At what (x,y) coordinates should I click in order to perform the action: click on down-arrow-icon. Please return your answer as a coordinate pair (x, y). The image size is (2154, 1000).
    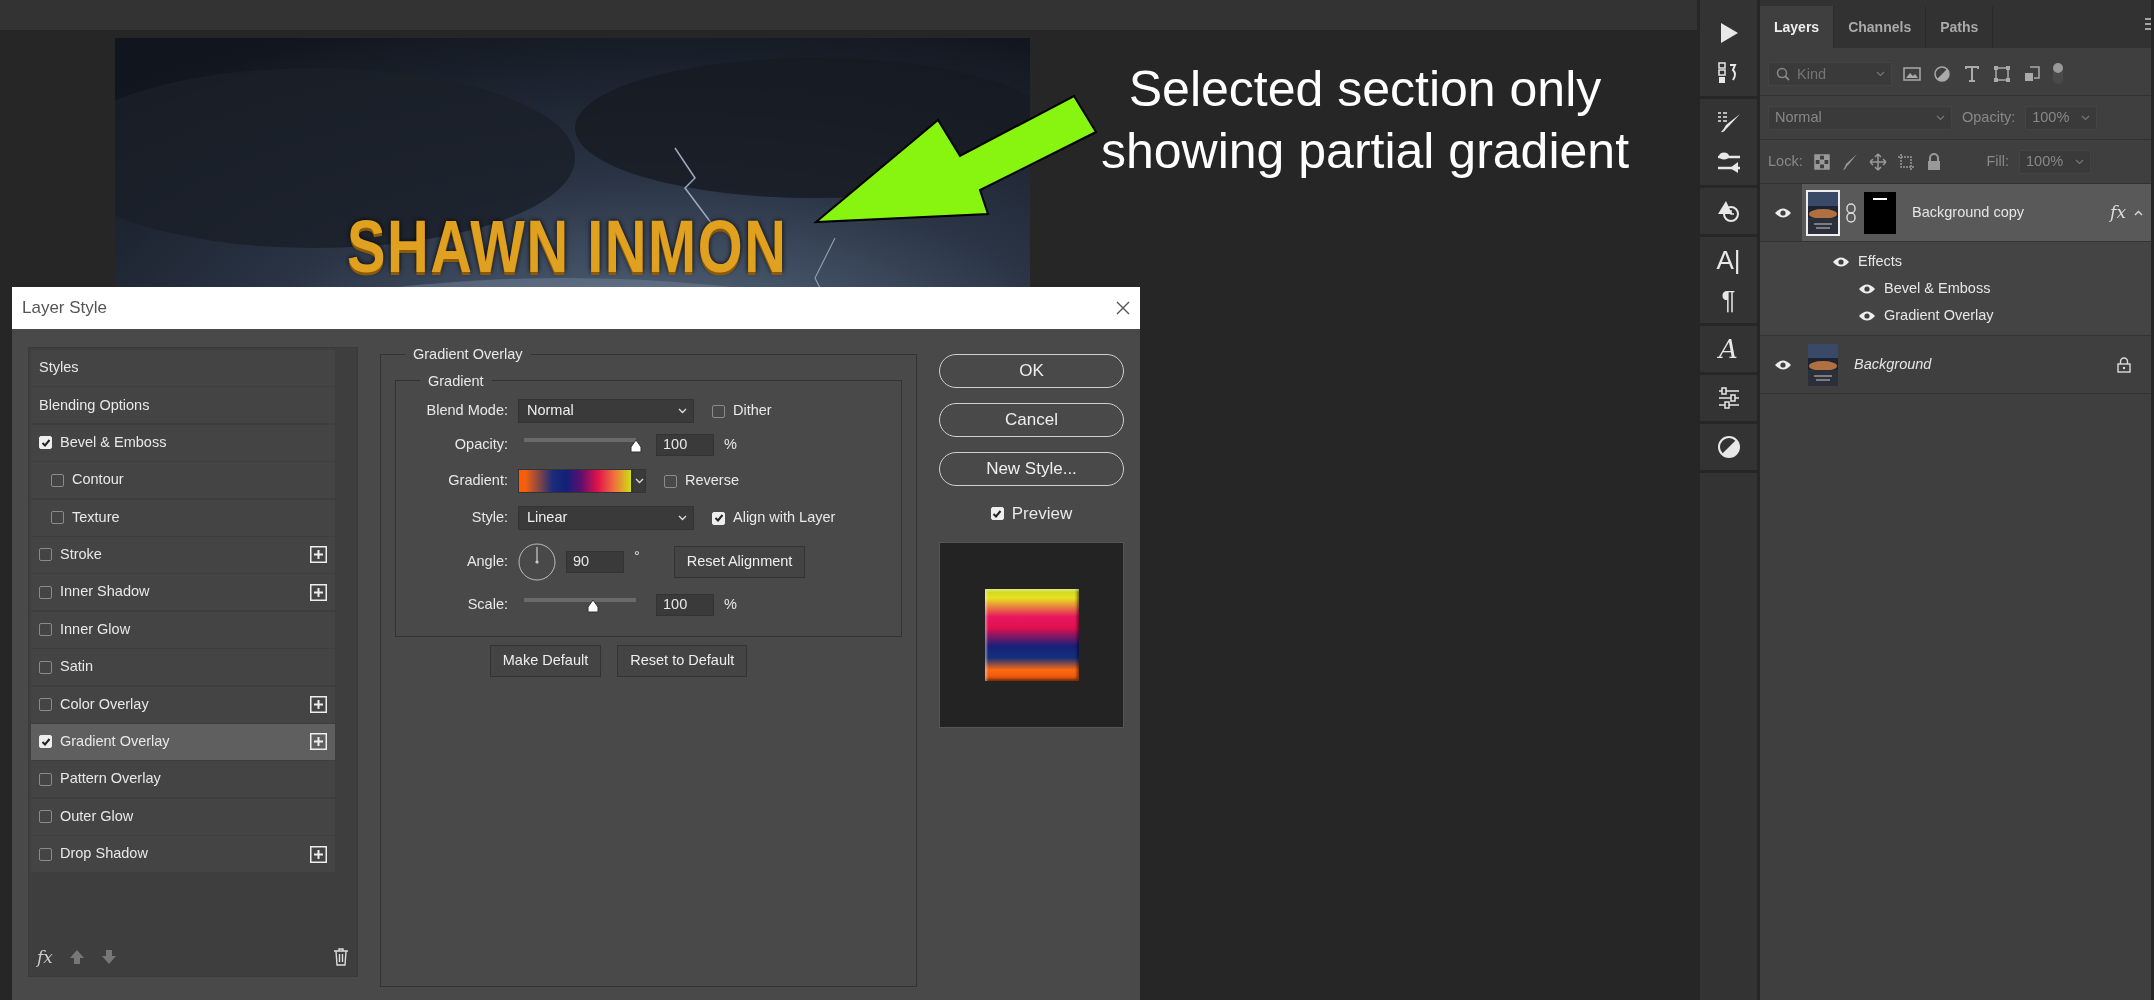
    Looking at the image, I should click on (108, 957).